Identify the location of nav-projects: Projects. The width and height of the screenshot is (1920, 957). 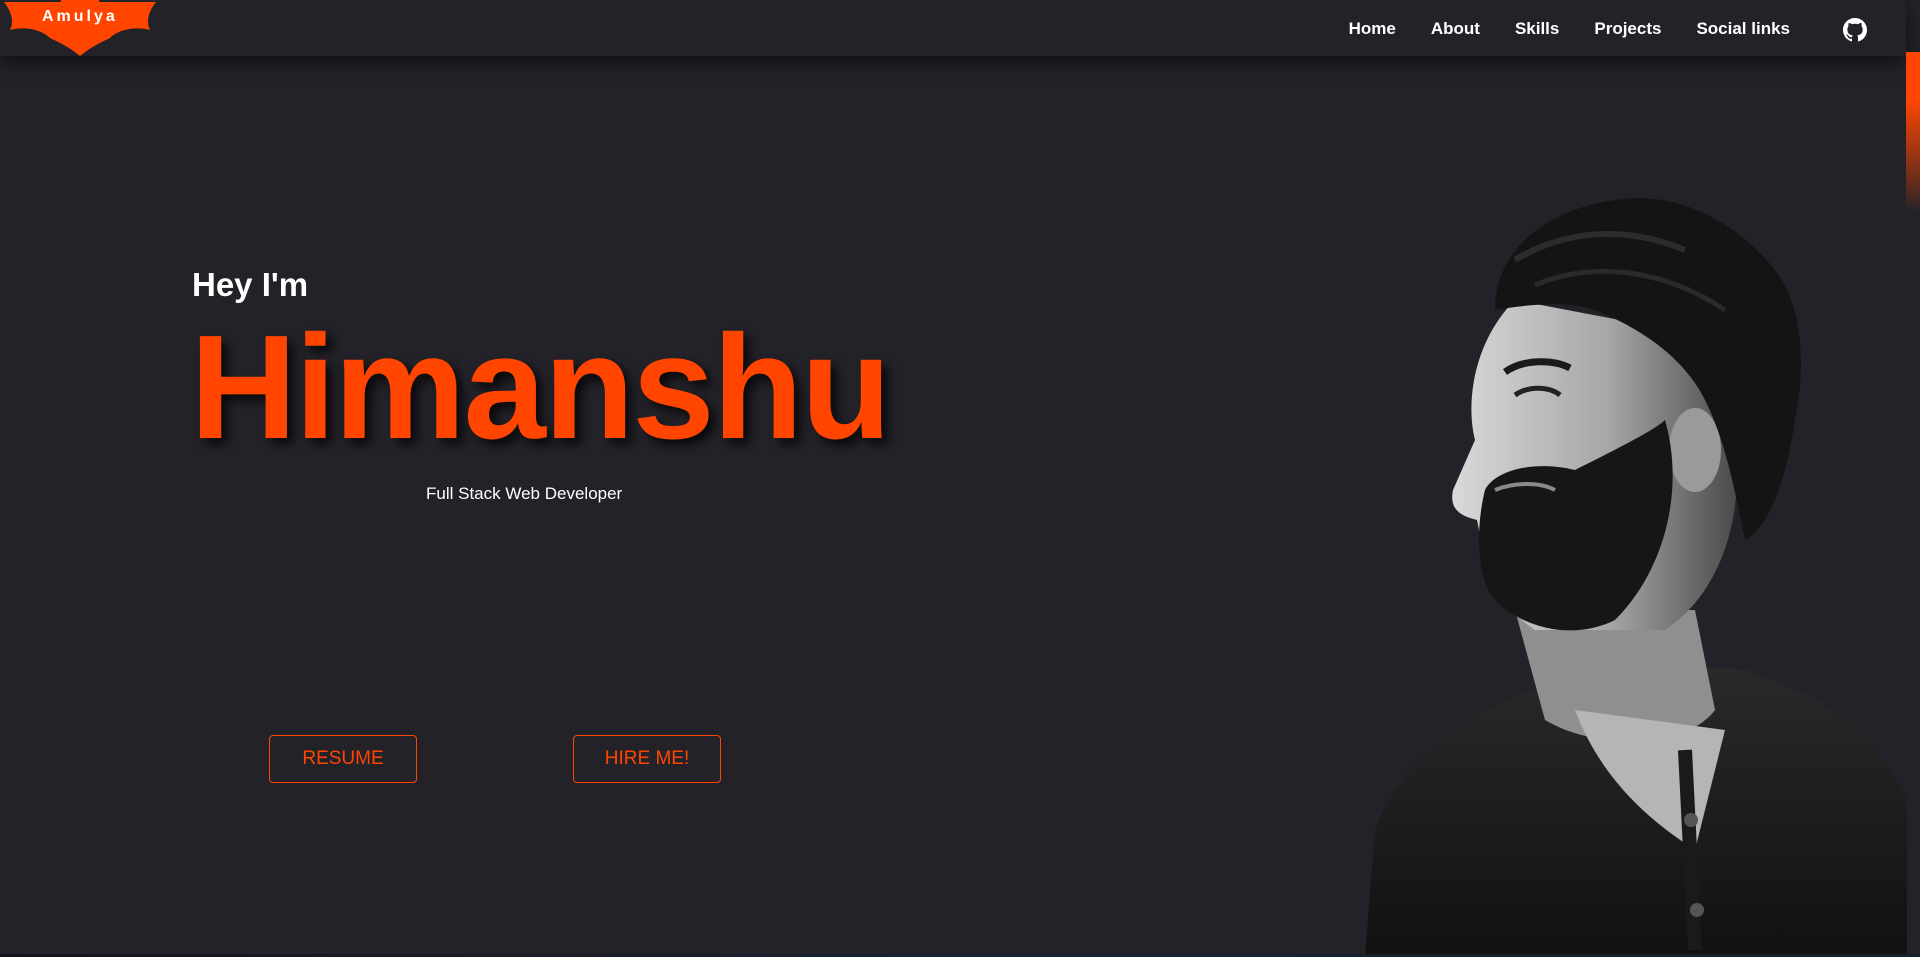
(1627, 29).